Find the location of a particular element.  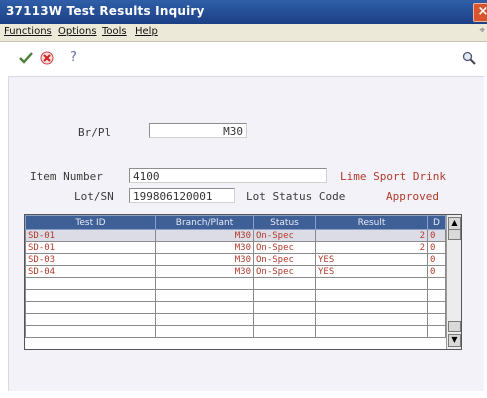

table-row: SD-03 M30 On-Spec YES 0 is located at coordinates (235, 259).